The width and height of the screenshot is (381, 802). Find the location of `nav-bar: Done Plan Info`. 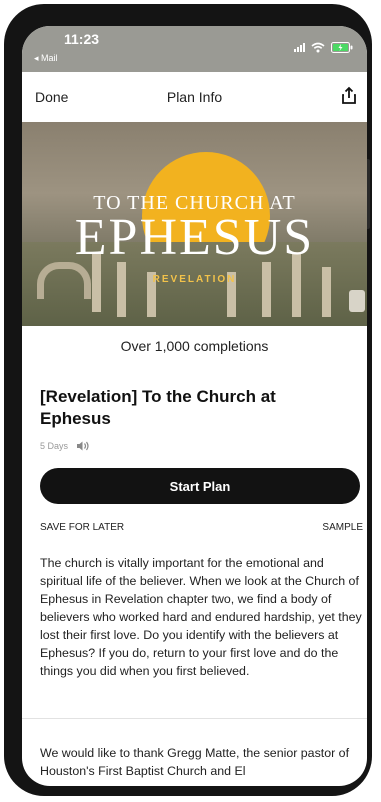

nav-bar: Done Plan Info is located at coordinates (194, 97).